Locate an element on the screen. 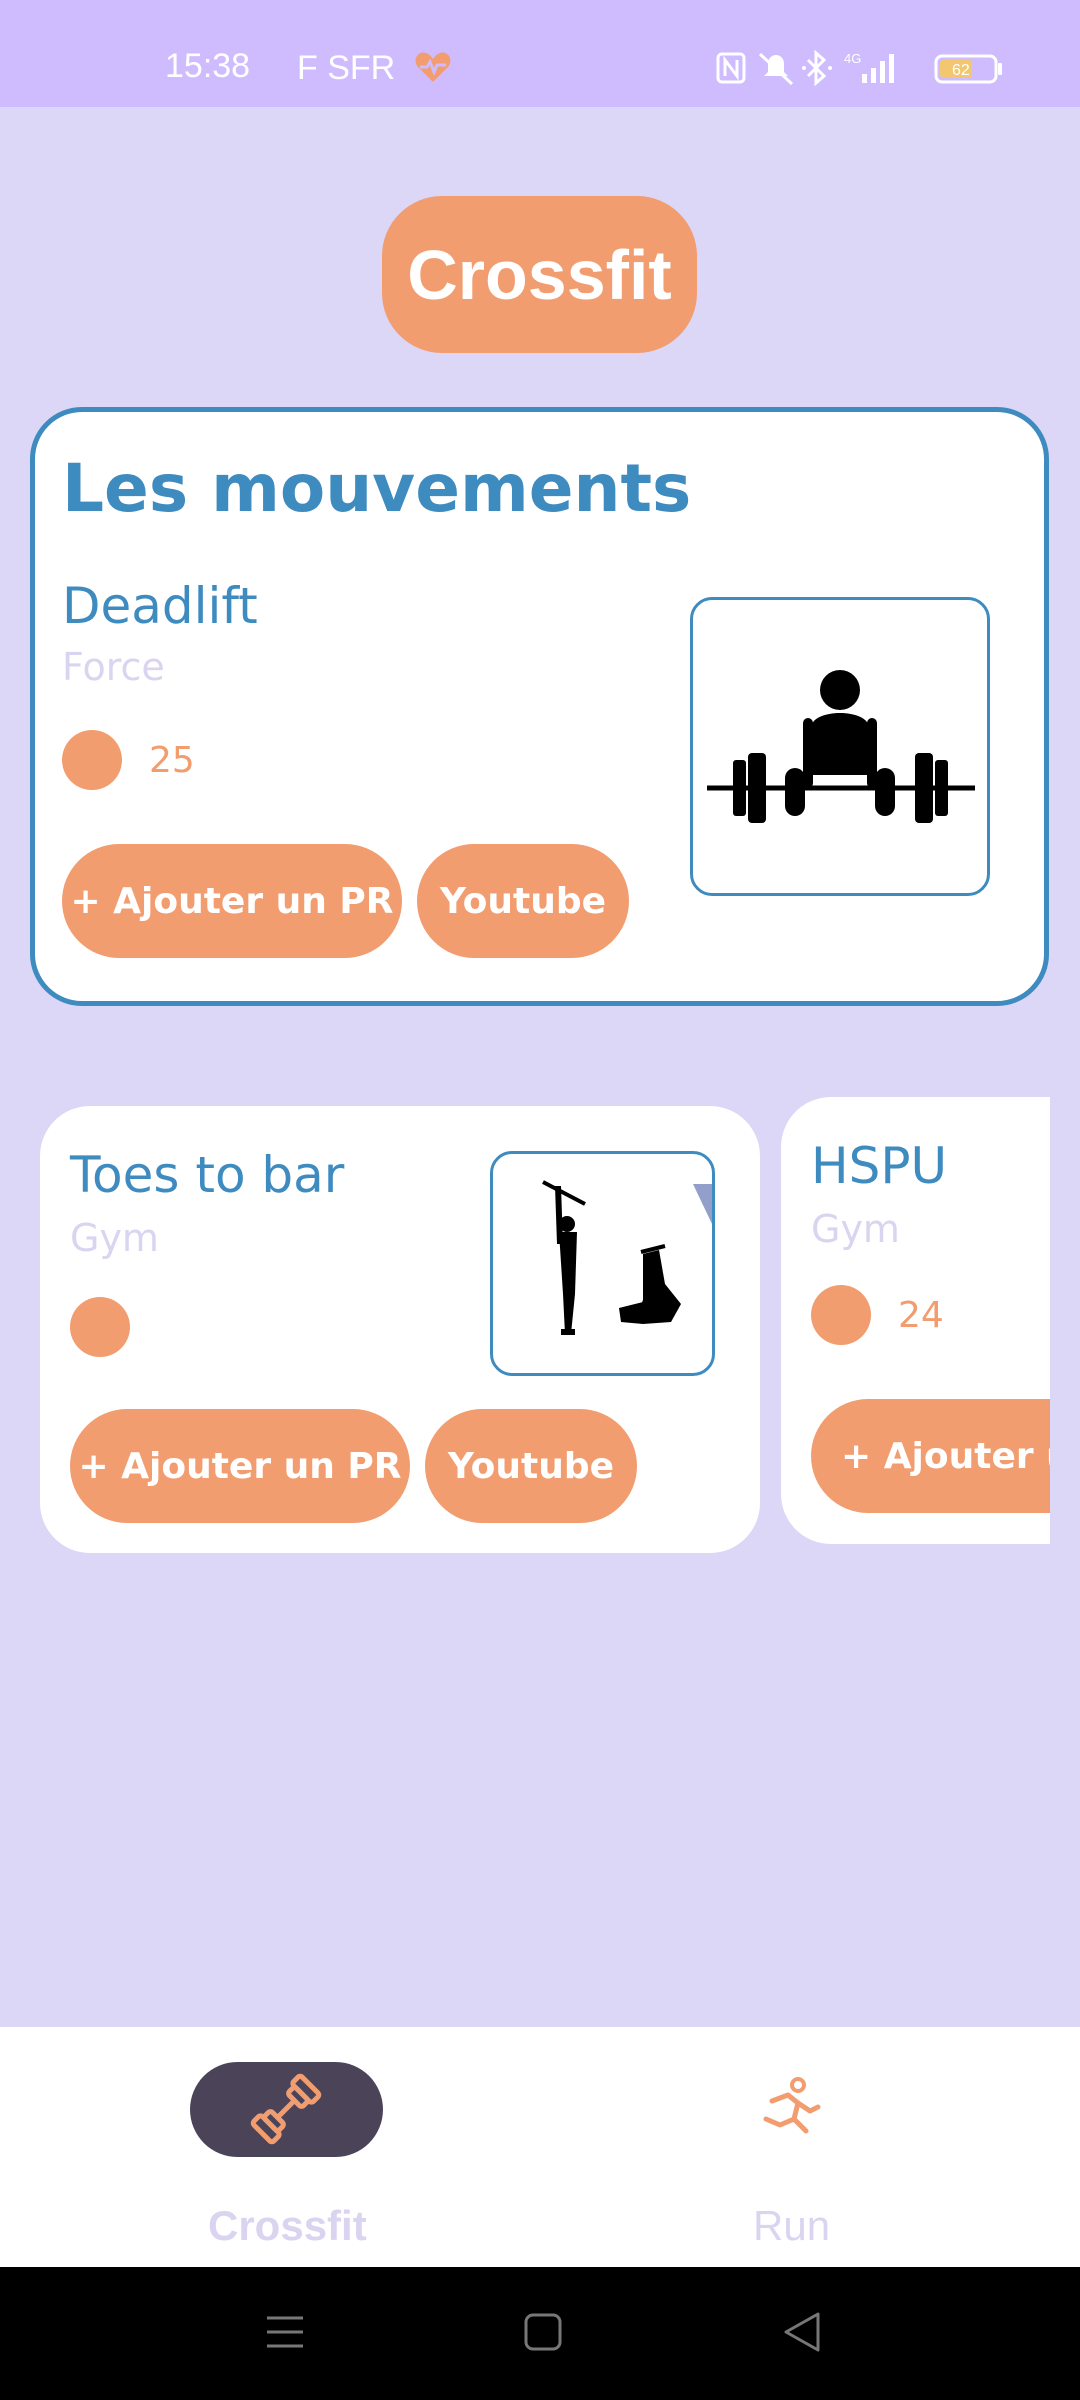 The width and height of the screenshot is (1080, 2400). menu-icon is located at coordinates (285, 2332).